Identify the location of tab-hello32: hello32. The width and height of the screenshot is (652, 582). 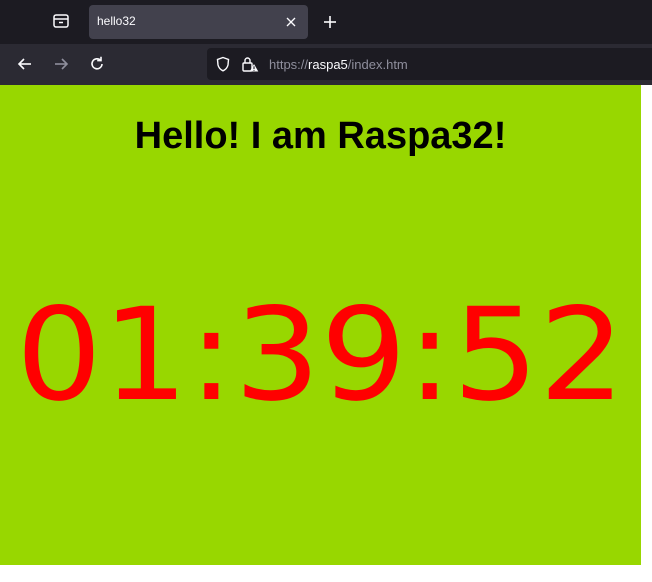
(198, 22).